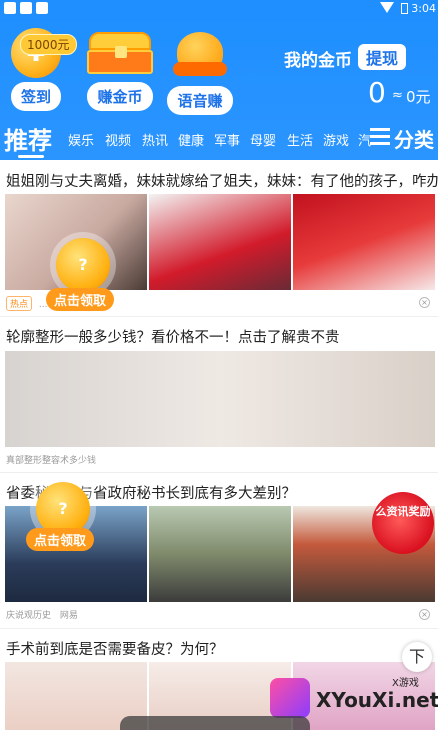 This screenshot has width=438, height=730. What do you see at coordinates (377, 700) in the screenshot?
I see `watermark-text: XYouXi.net` at bounding box center [377, 700].